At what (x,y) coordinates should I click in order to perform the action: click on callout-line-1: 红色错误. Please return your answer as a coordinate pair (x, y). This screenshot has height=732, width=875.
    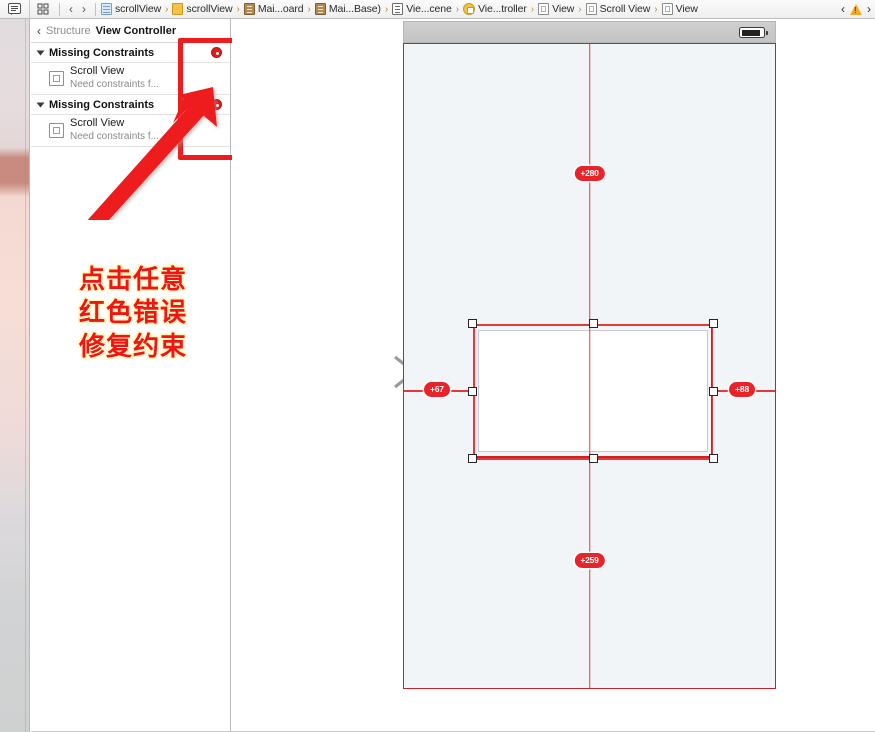
    Looking at the image, I should click on (133, 313).